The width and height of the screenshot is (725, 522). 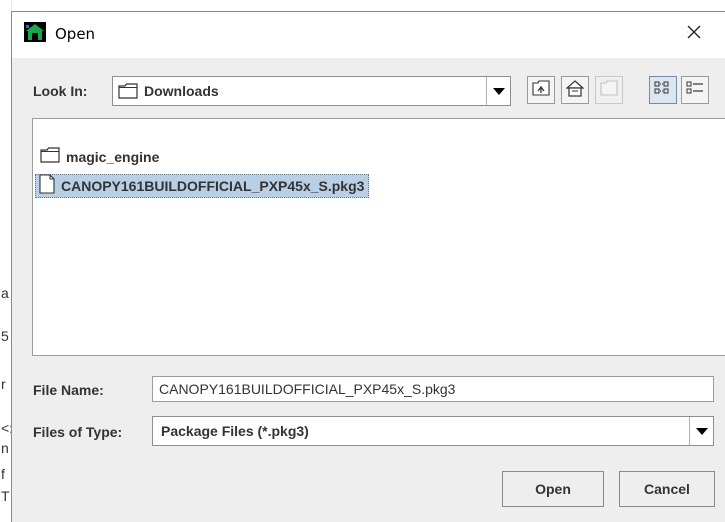 What do you see at coordinates (311, 91) in the screenshot?
I see `look-in-combo: Downloads` at bounding box center [311, 91].